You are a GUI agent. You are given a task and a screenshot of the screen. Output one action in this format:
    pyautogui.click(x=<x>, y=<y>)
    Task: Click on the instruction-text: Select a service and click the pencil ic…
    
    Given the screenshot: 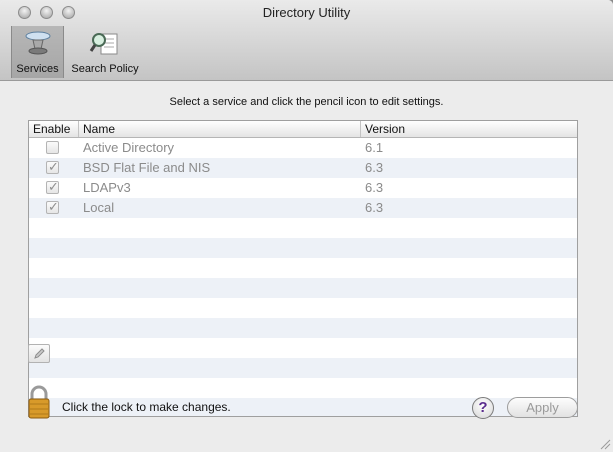 What is the action you would take?
    pyautogui.click(x=306, y=102)
    